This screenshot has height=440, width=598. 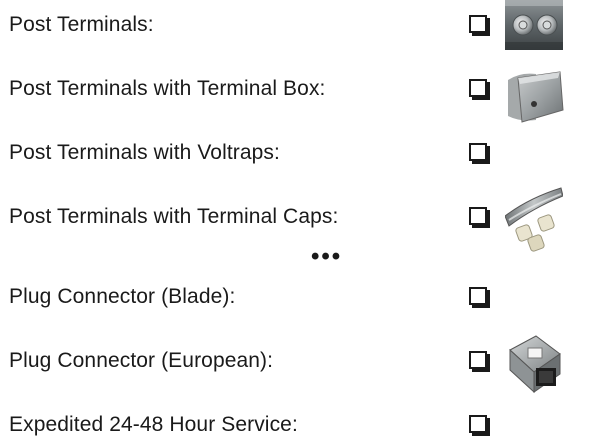 What do you see at coordinates (478, 296) in the screenshot?
I see `checkbox-plug-blade` at bounding box center [478, 296].